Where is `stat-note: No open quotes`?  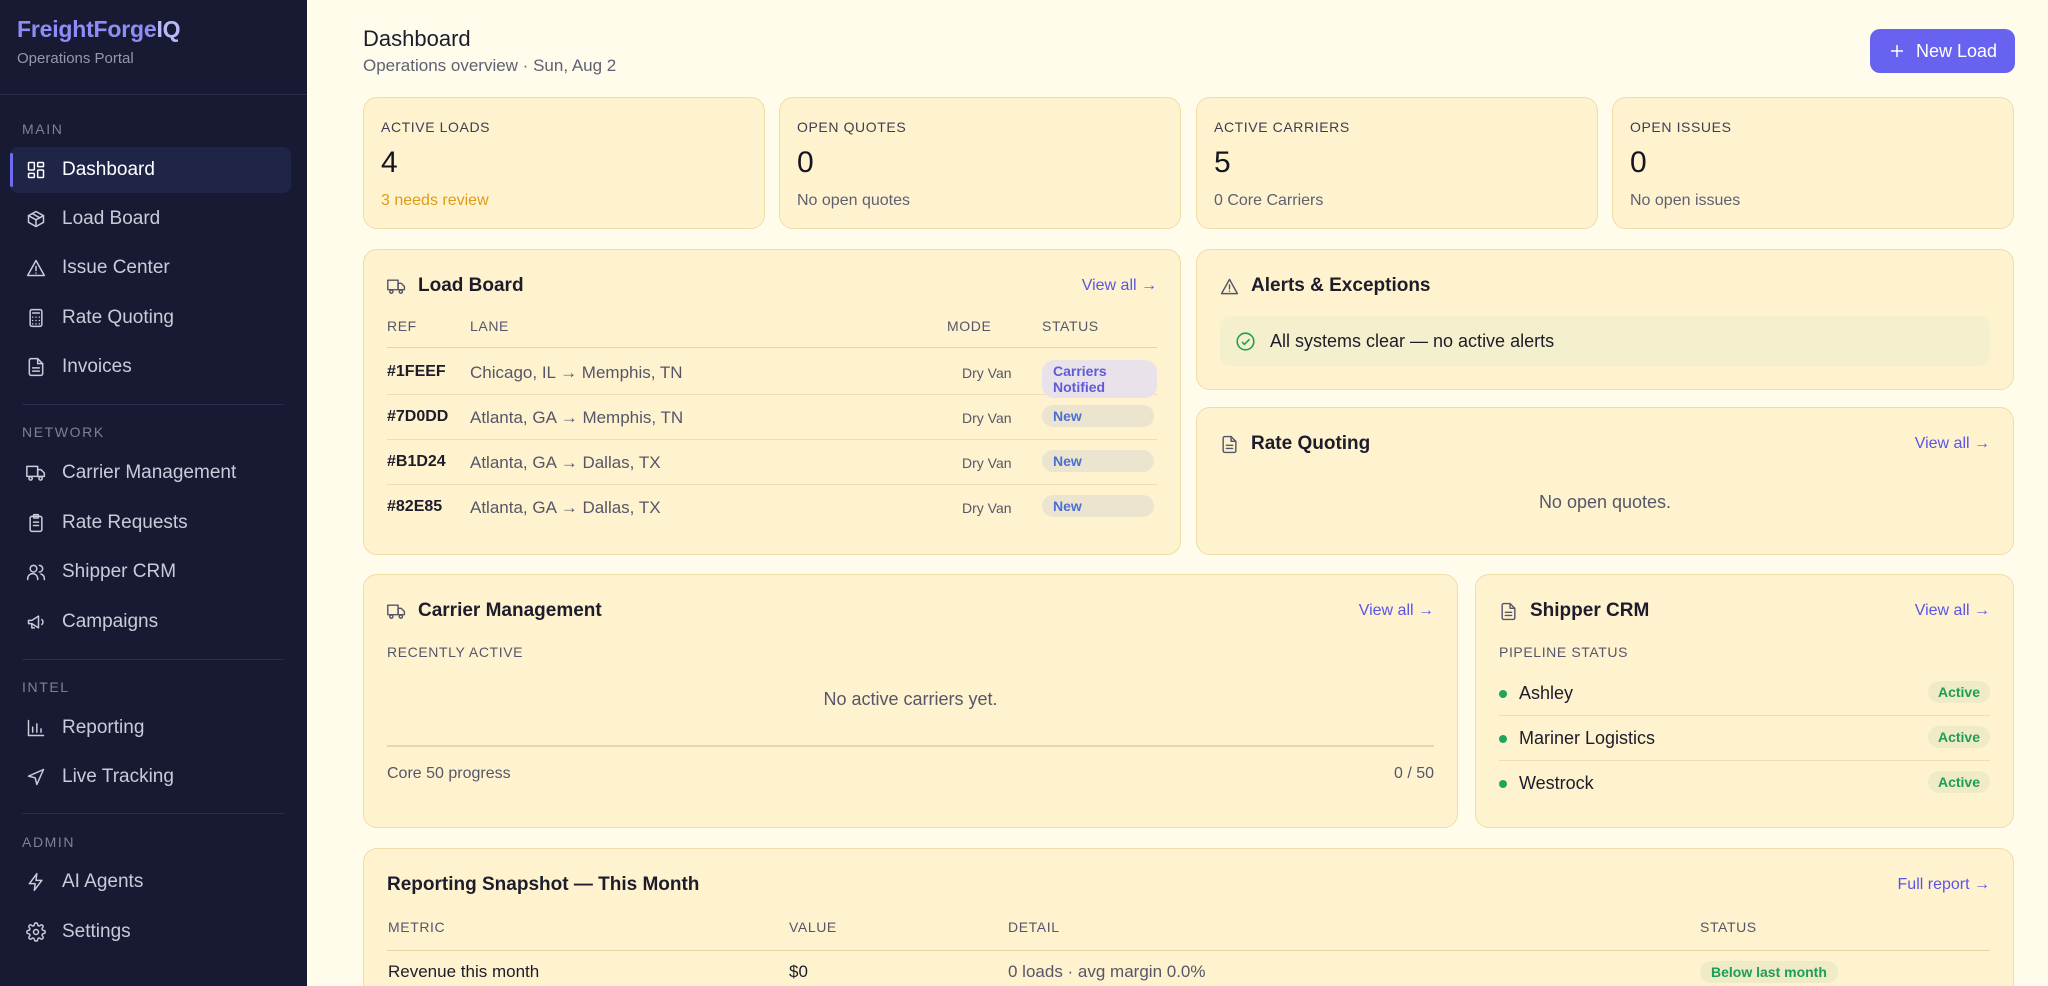
stat-note: No open quotes is located at coordinates (853, 200).